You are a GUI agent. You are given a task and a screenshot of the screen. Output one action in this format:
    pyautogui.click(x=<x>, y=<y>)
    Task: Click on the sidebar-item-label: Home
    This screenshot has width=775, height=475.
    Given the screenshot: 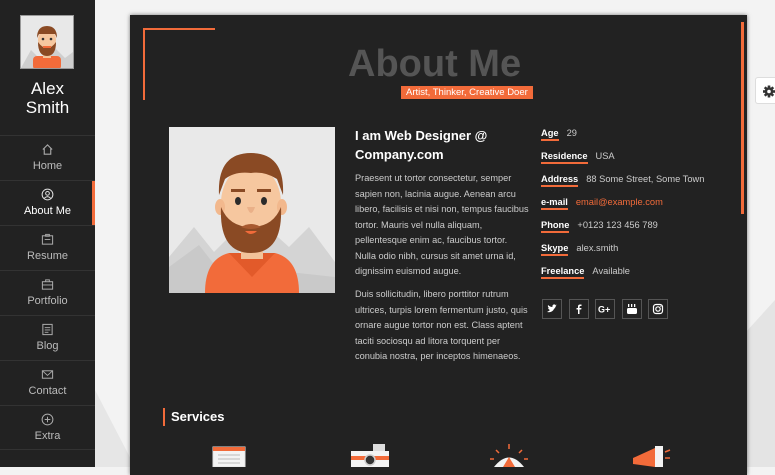 What is the action you would take?
    pyautogui.click(x=47, y=166)
    